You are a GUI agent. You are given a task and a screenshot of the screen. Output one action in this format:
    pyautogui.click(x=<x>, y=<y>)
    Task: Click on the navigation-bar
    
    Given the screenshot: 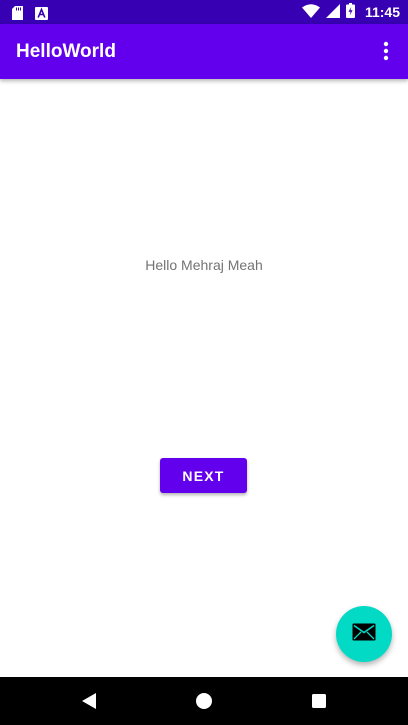 What is the action you would take?
    pyautogui.click(x=204, y=701)
    